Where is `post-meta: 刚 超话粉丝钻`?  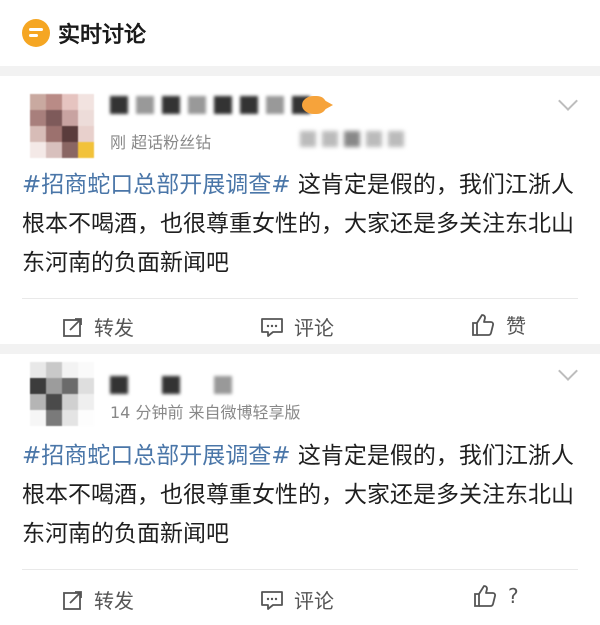
post-meta: 刚 超话粉丝钻 is located at coordinates (161, 142).